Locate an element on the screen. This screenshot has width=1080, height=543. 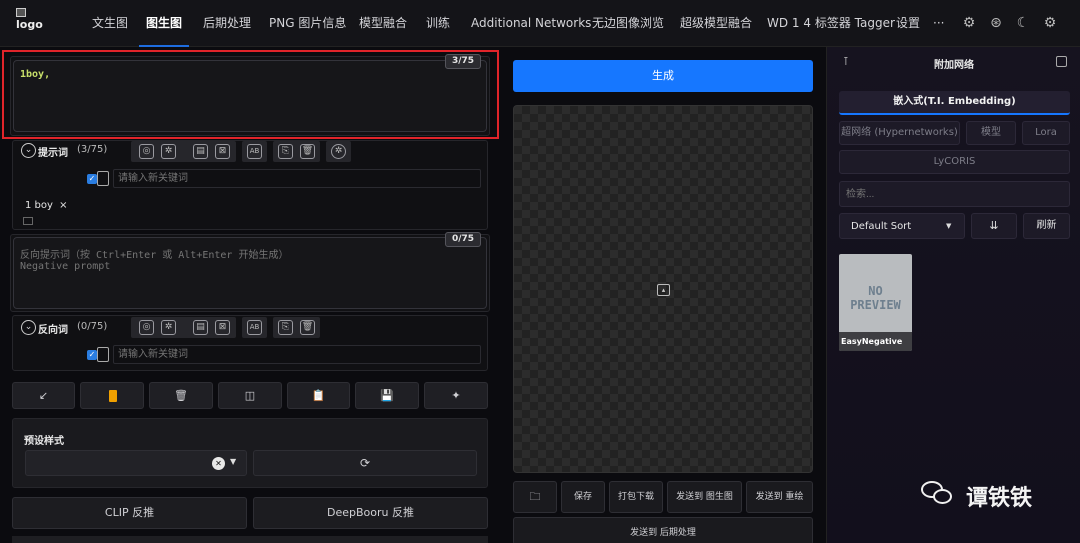
negative-keyword-checkbox: ✓ is located at coordinates (92, 355).